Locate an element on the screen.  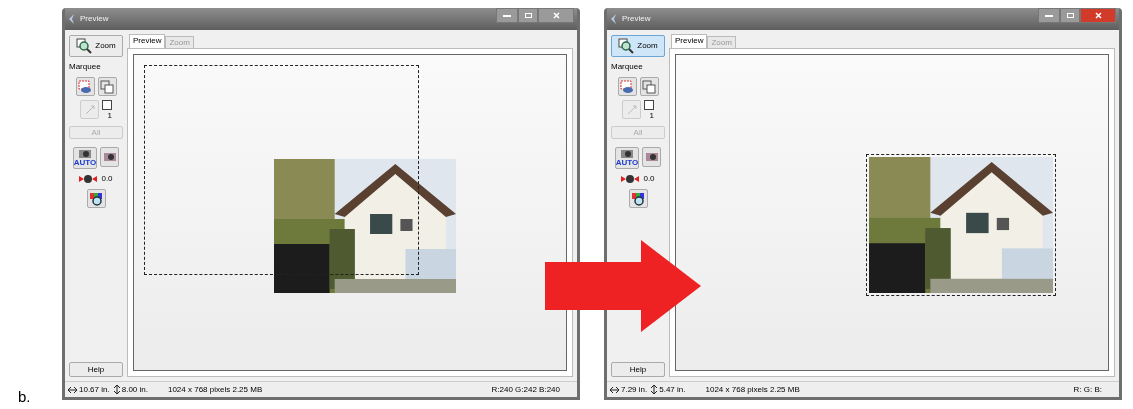
pixel-color-value: R:240 G:242 B:240 is located at coordinates (525, 389).